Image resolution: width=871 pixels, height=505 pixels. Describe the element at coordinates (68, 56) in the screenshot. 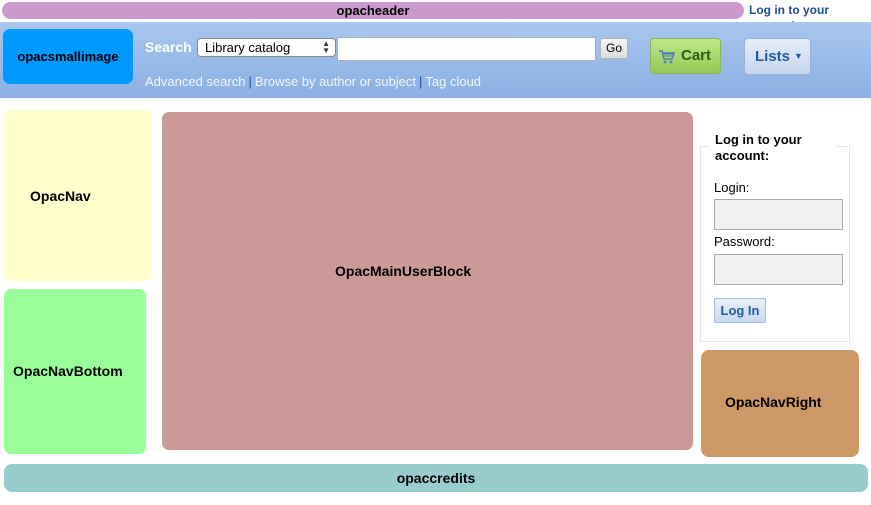

I see `opac-small-image: opacsmallimage` at that location.